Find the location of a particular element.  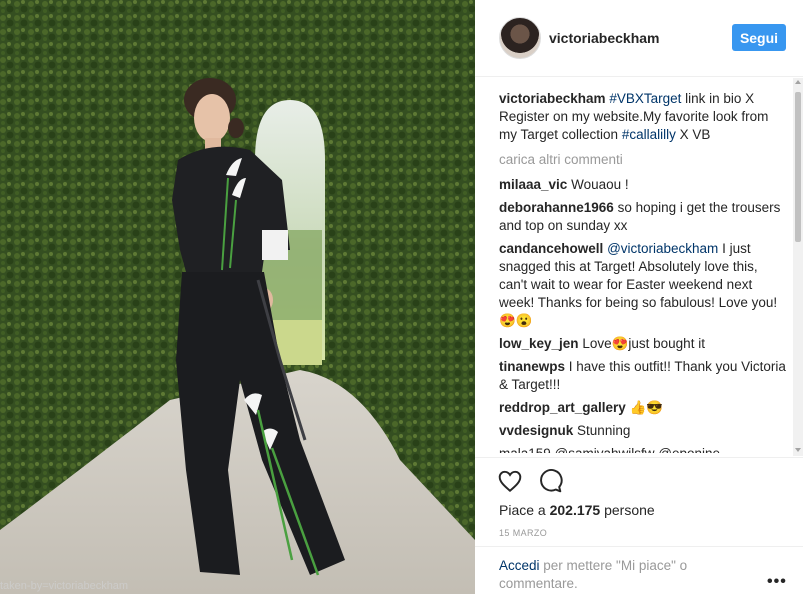

likes-prefix: Piace a is located at coordinates (524, 510).